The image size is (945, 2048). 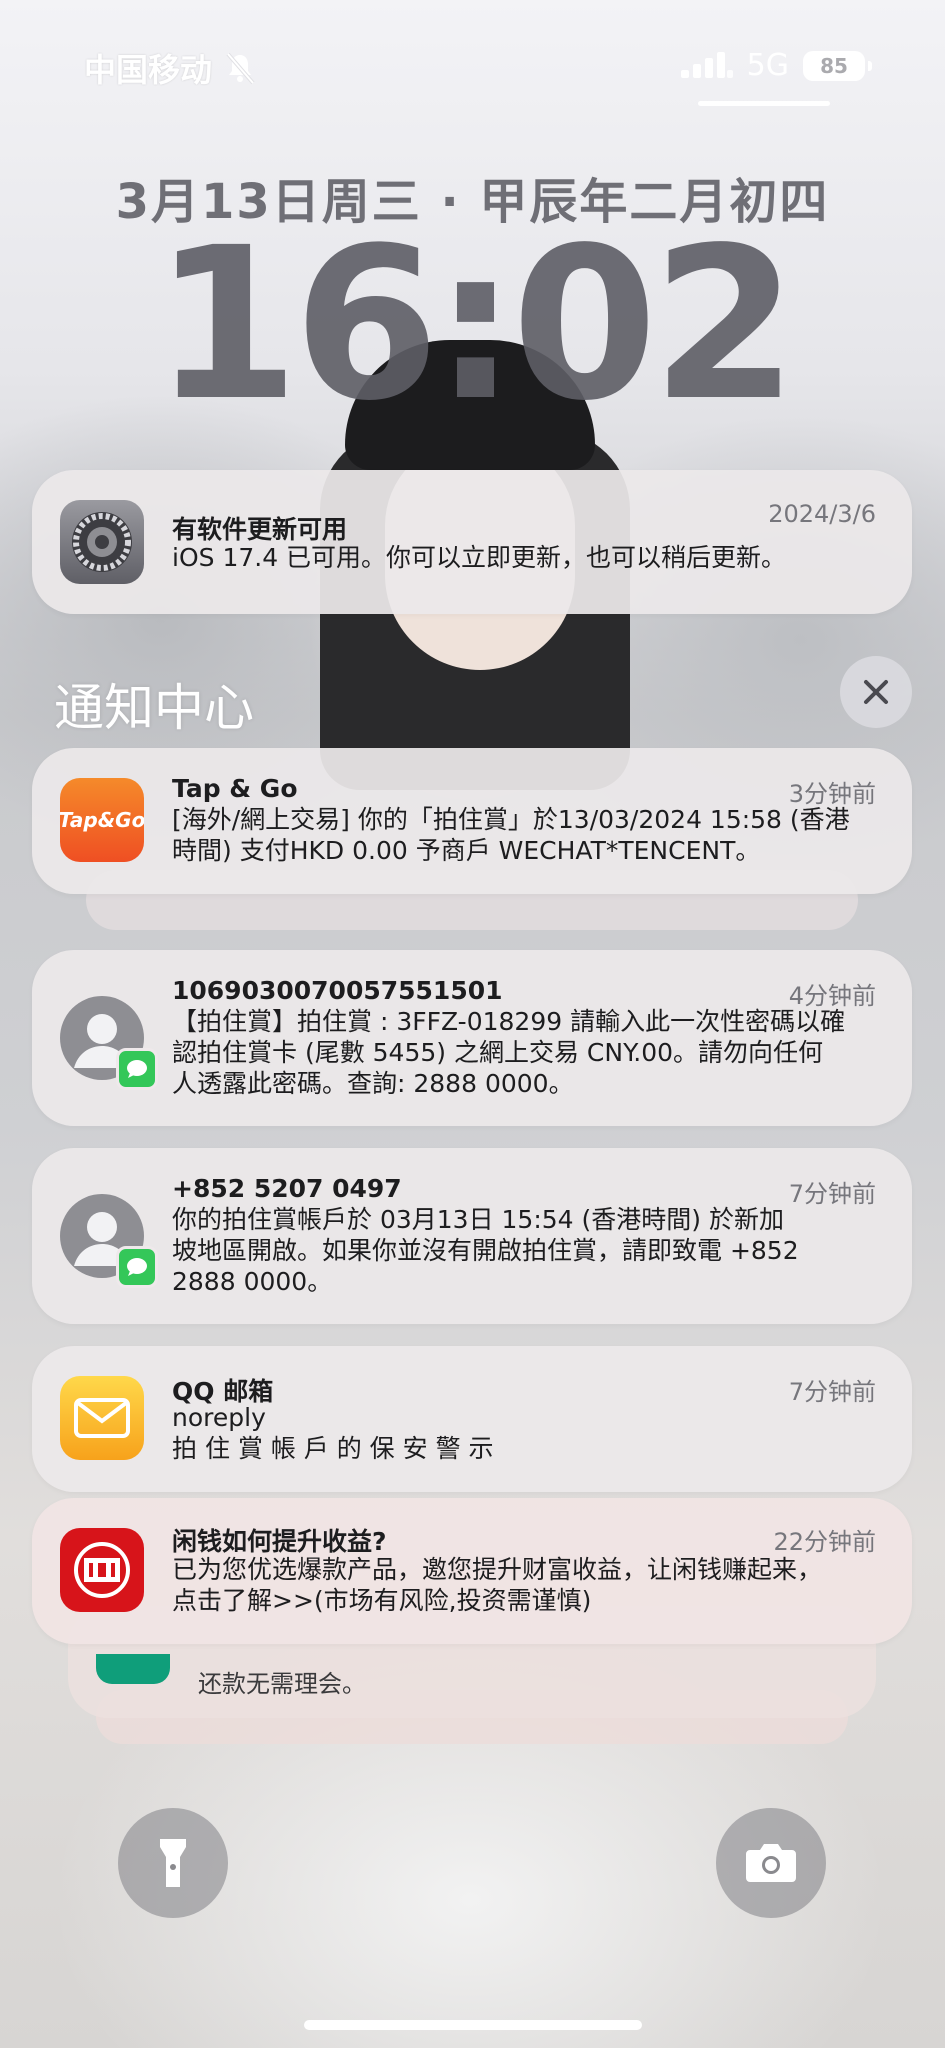 I want to click on gear-icon, so click(x=102, y=542).